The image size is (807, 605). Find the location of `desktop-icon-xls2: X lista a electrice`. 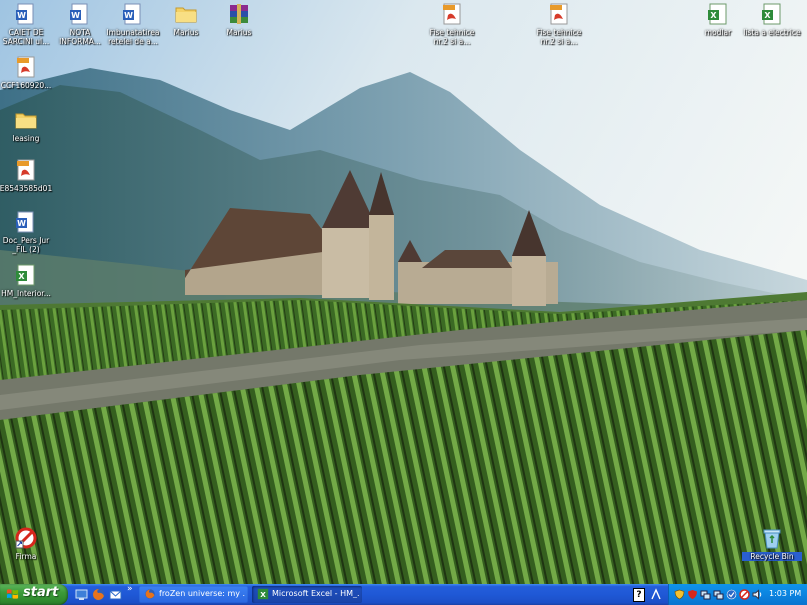

desktop-icon-xls2: X lista a electrice is located at coordinates (772, 19).